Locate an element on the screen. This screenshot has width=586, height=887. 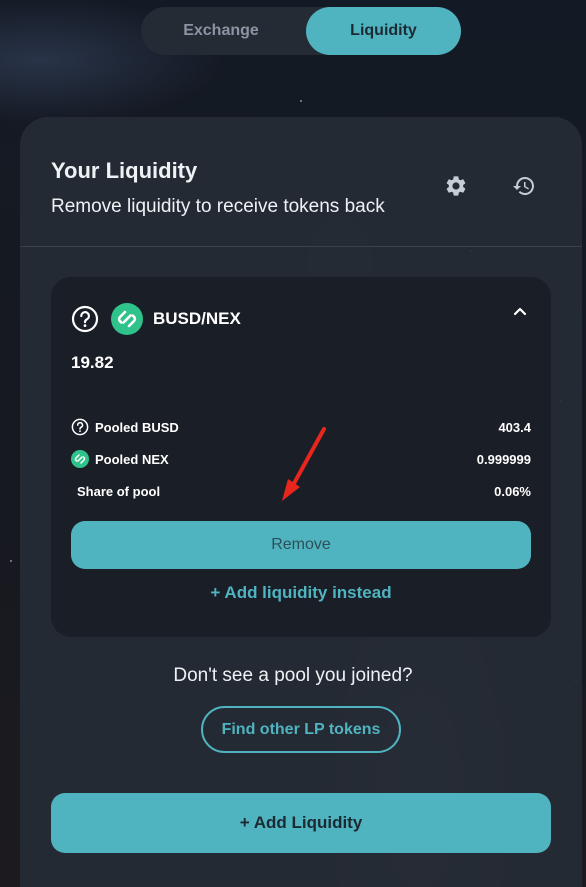
add-liquidity-button: + Add Liquidity is located at coordinates (301, 823).